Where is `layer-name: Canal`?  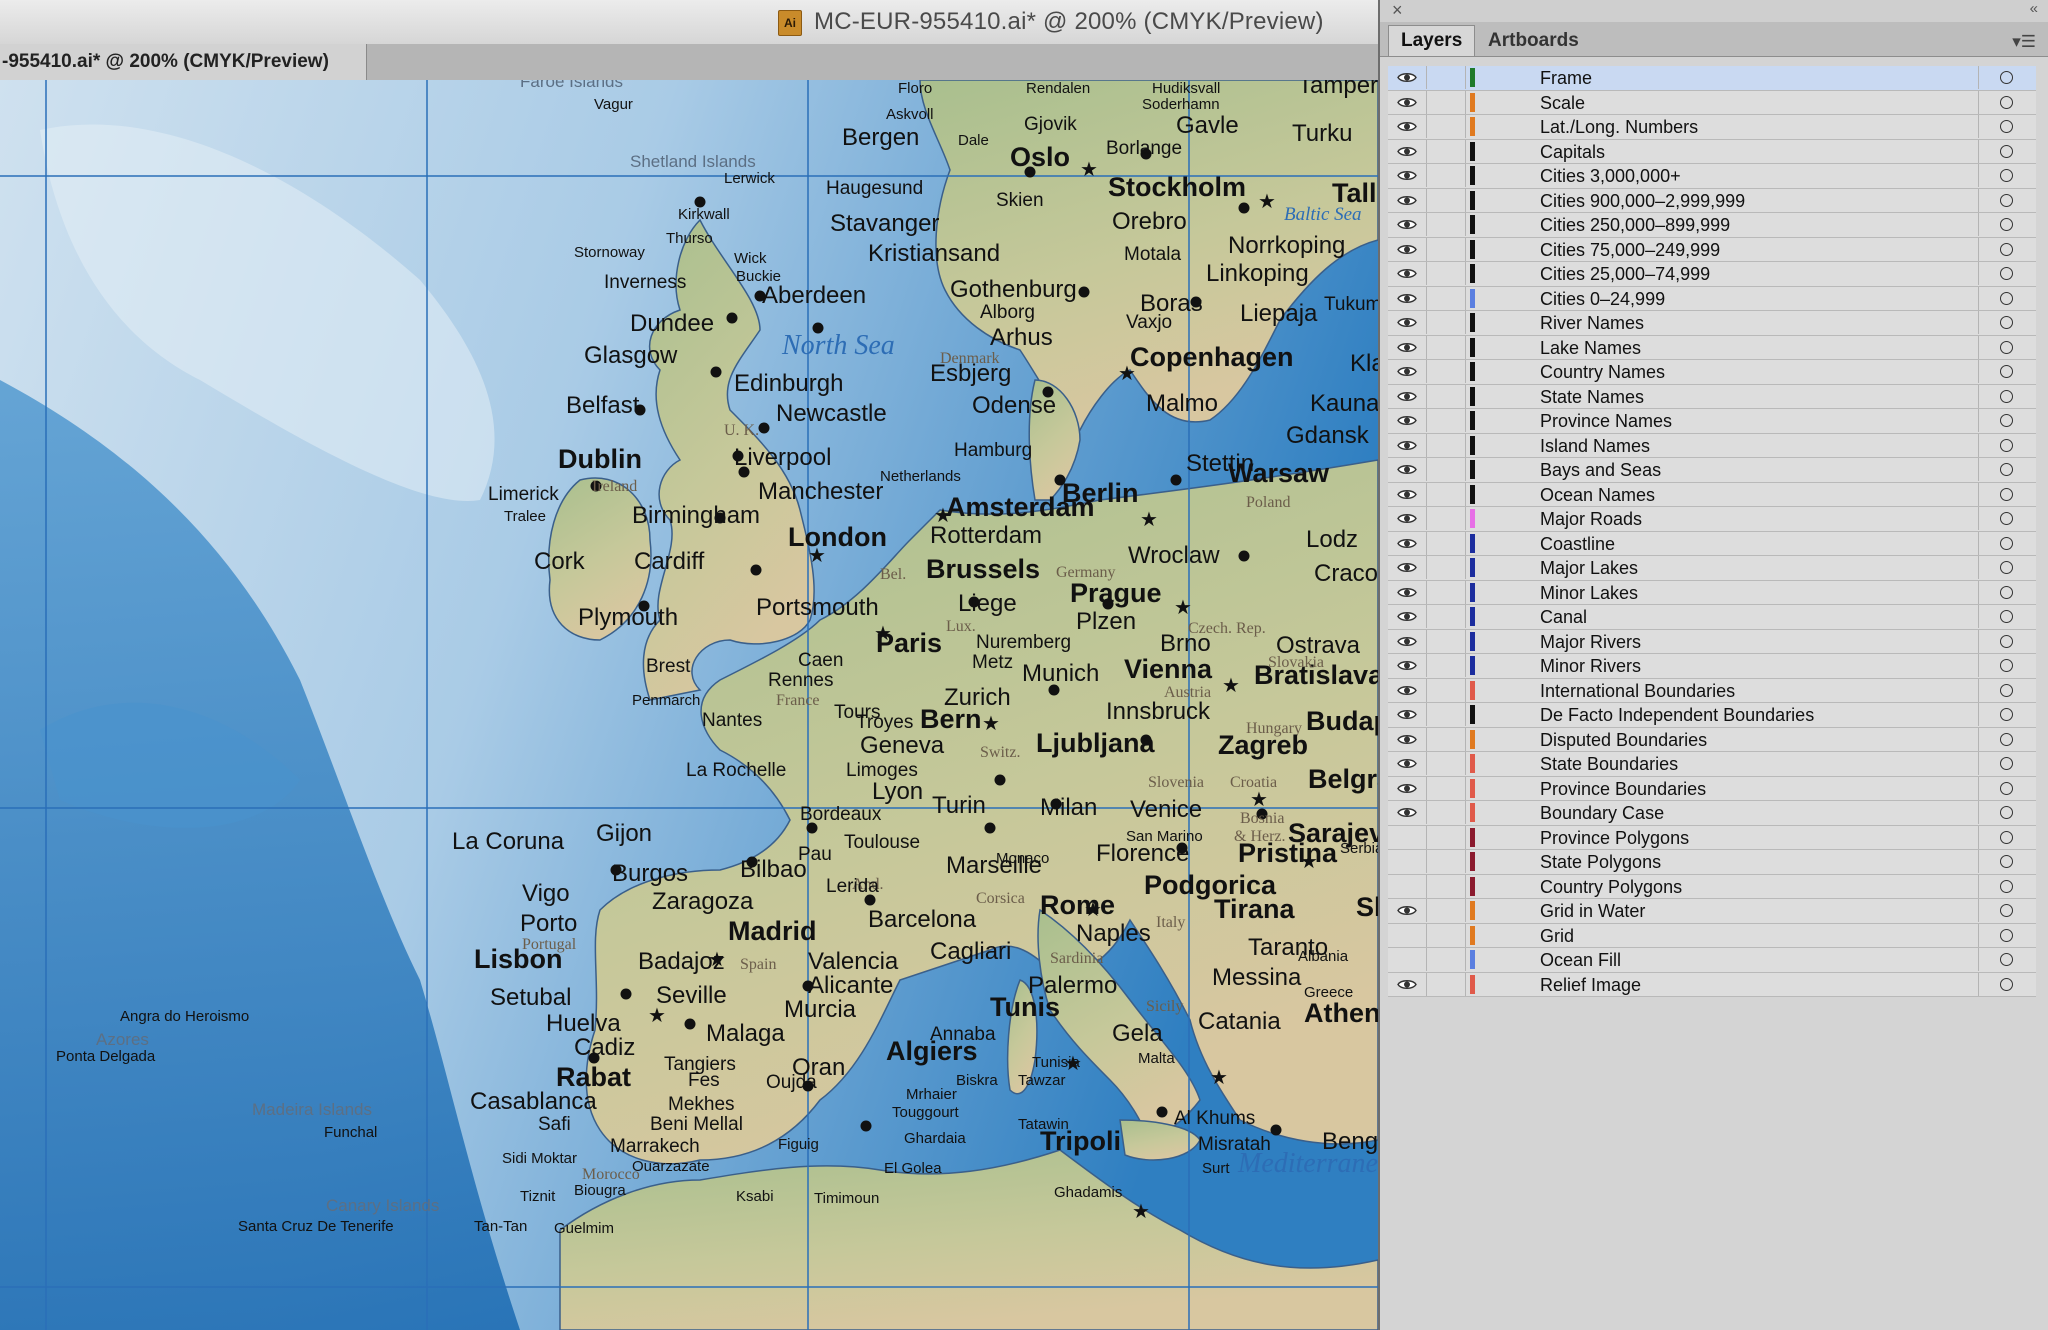 layer-name: Canal is located at coordinates (1563, 617).